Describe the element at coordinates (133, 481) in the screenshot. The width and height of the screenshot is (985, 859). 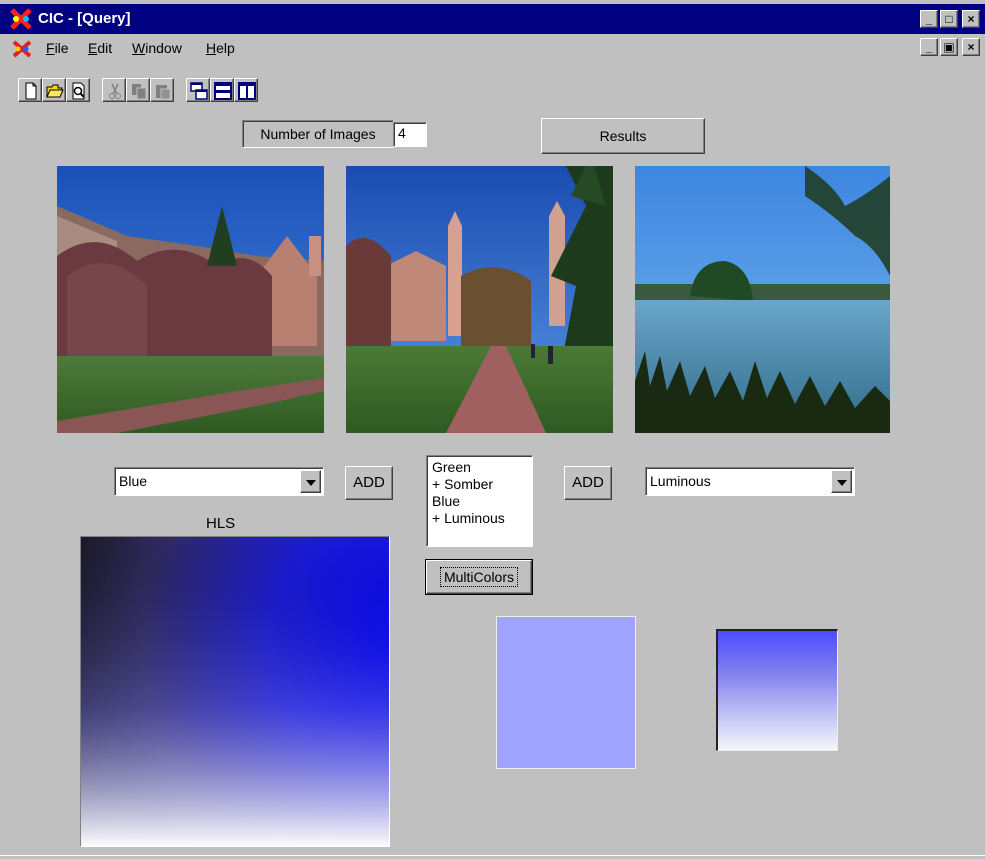
I see `left-color-value: Blue` at that location.